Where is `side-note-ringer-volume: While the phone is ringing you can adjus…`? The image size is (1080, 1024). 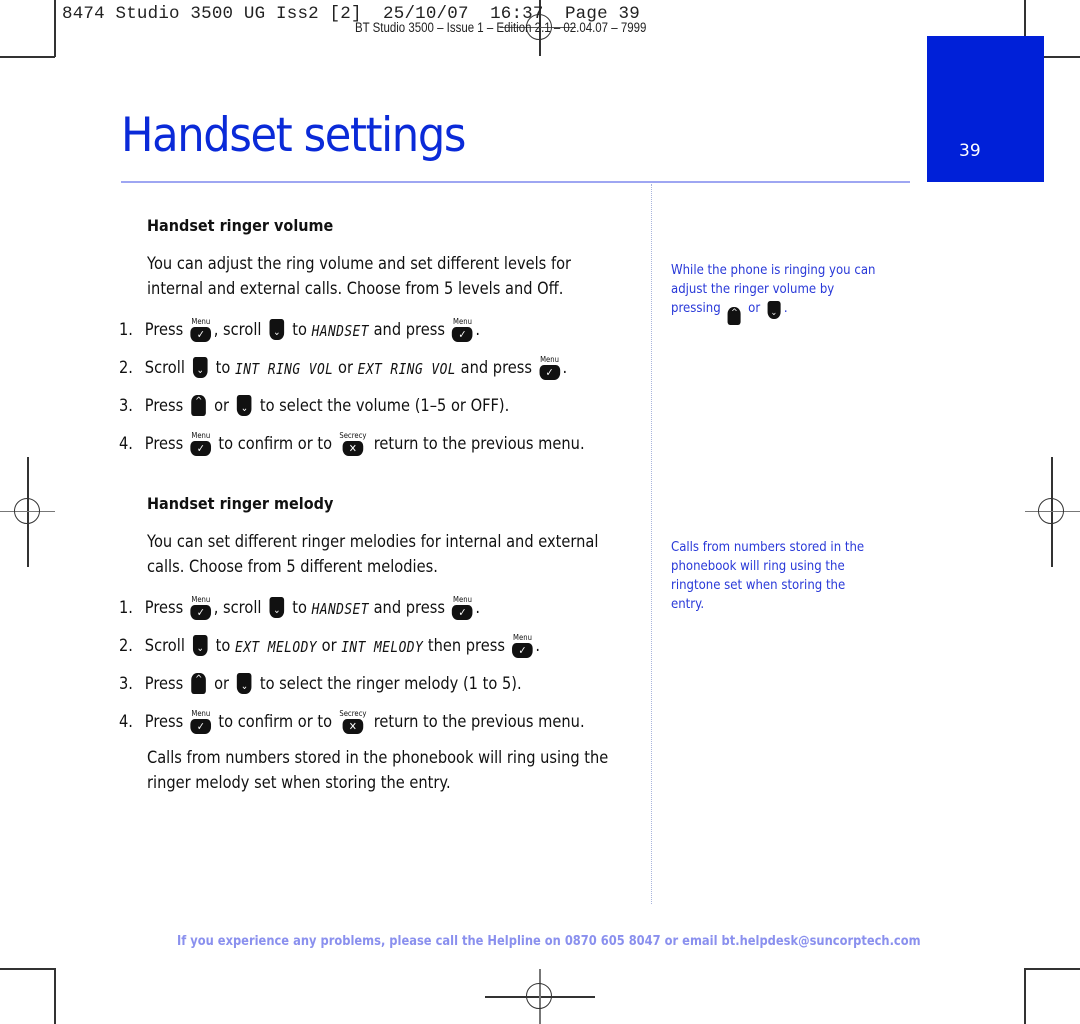 side-note-ringer-volume: While the phone is ringing you can adjus… is located at coordinates (775, 293).